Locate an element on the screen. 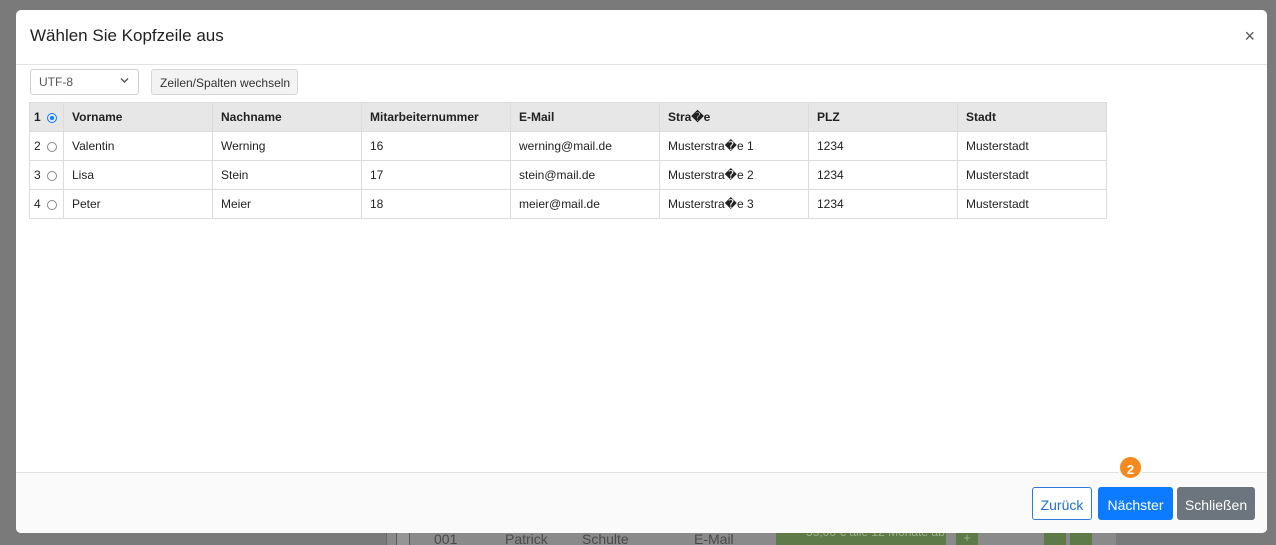 This screenshot has width=1276, height=545. table-cell: werning@mail.de is located at coordinates (585, 146).